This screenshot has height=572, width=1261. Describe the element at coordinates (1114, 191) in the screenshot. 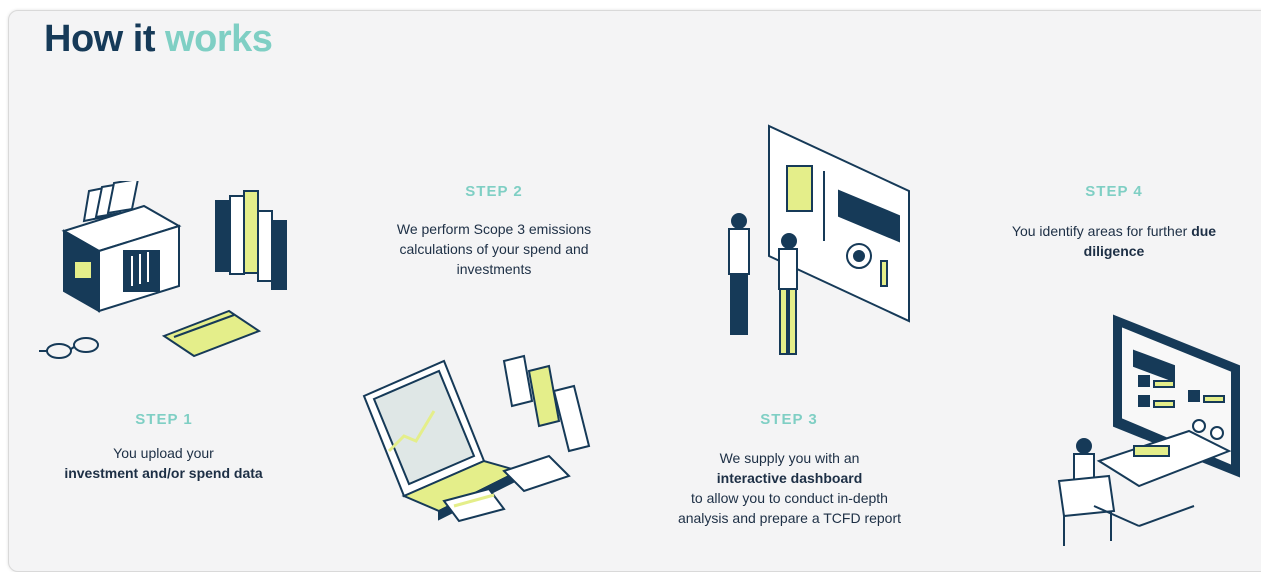

I see `step-4-label: STEP 4` at that location.